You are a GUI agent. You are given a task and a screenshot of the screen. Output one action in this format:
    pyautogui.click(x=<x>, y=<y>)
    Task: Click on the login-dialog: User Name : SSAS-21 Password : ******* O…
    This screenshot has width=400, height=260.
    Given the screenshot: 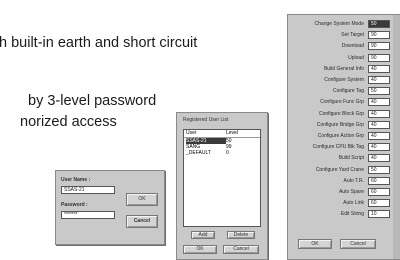 What is the action you would take?
    pyautogui.click(x=110, y=207)
    